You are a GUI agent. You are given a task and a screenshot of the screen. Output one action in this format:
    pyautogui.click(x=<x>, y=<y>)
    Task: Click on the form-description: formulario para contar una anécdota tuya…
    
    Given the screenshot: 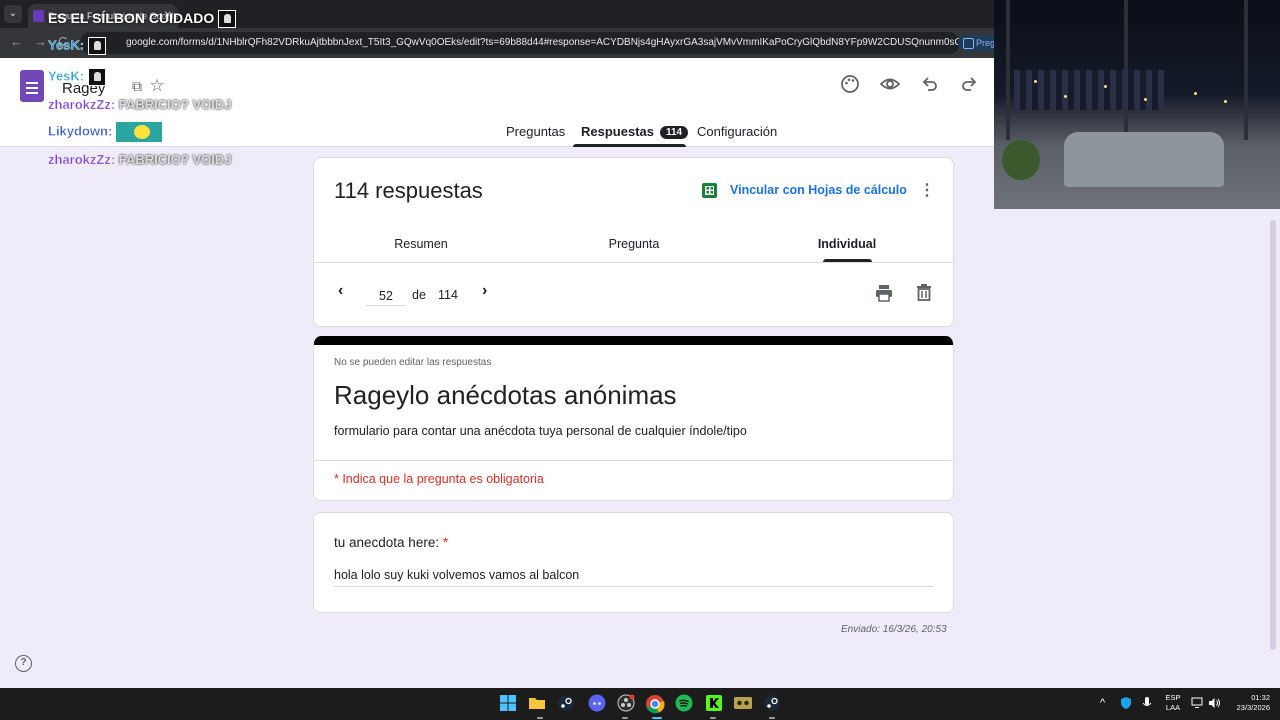 What is the action you would take?
    pyautogui.click(x=540, y=431)
    